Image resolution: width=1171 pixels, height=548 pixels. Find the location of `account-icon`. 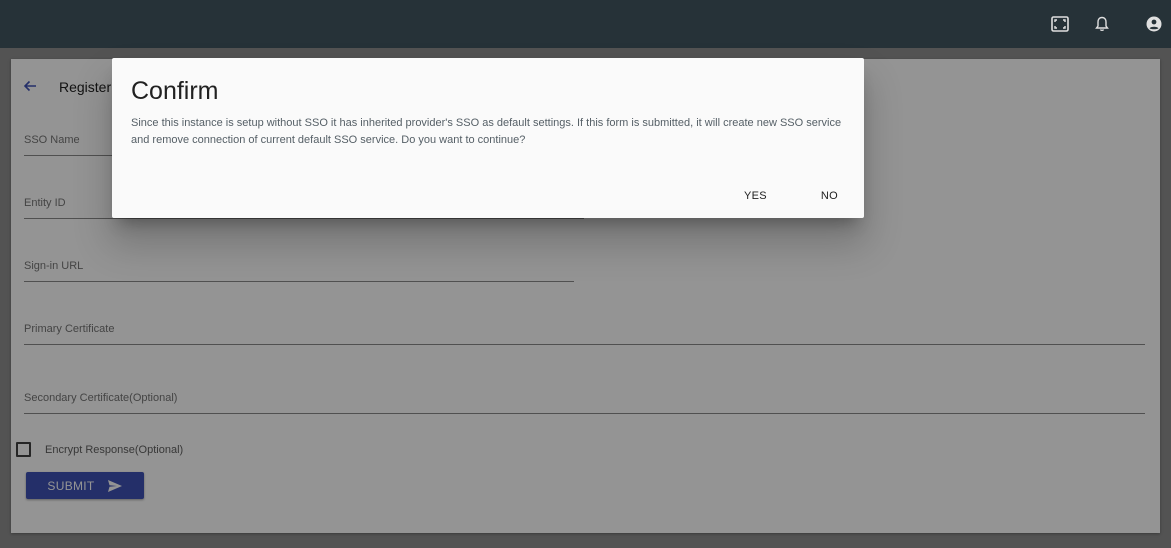

account-icon is located at coordinates (1154, 24).